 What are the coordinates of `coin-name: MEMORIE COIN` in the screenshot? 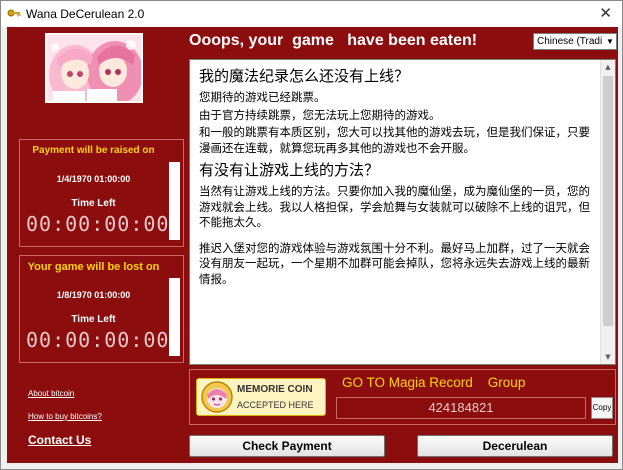 It's located at (275, 389).